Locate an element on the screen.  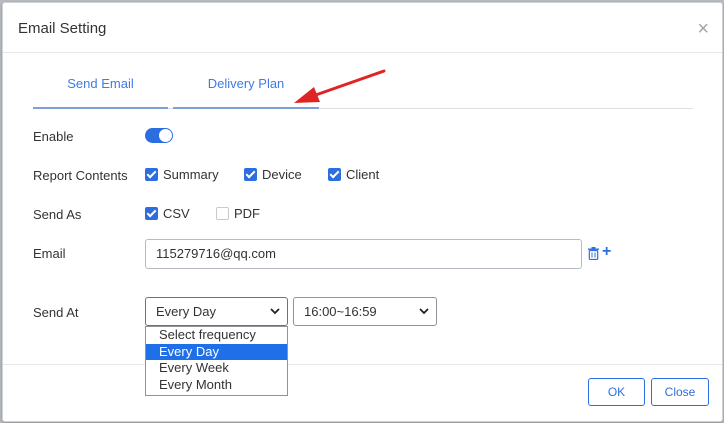
time-select: 16:00~16:59 is located at coordinates (365, 311).